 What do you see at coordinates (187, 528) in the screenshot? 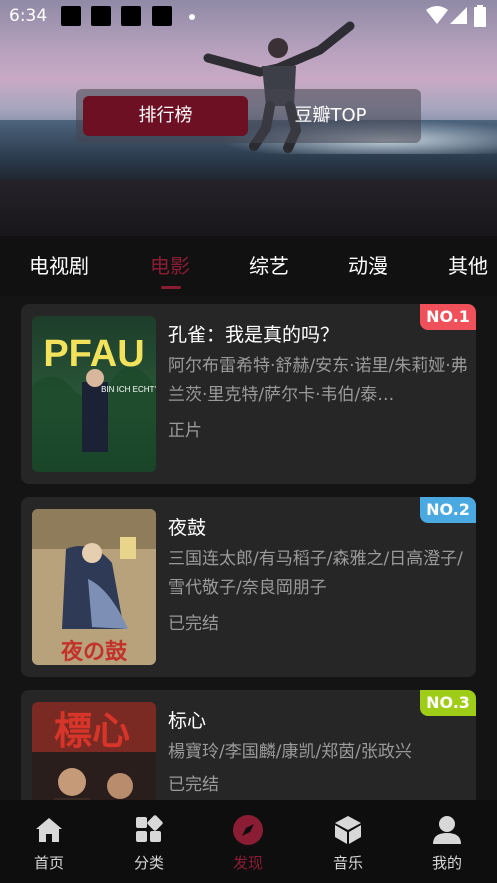
I see `movie-title: 夜鼓` at bounding box center [187, 528].